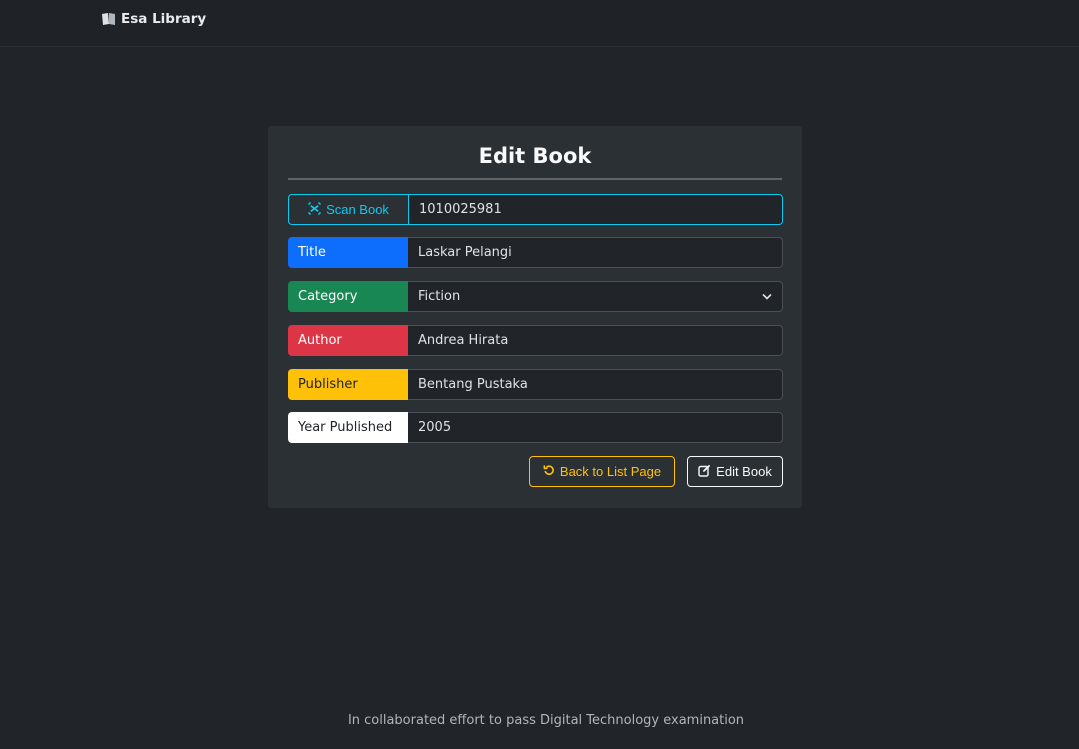  I want to click on category-select: Fiction, so click(595, 296).